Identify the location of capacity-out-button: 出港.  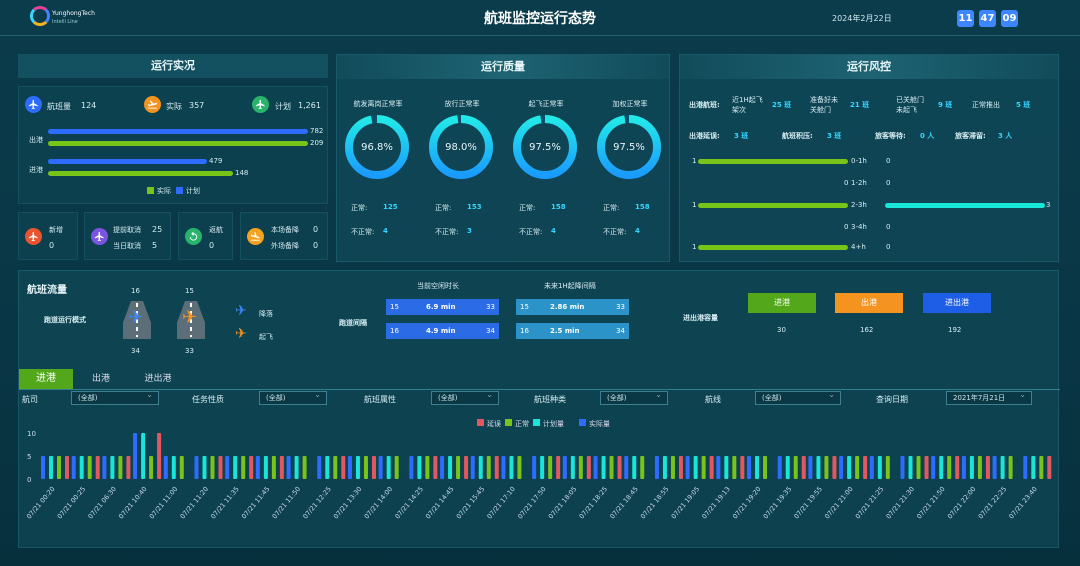
(869, 303).